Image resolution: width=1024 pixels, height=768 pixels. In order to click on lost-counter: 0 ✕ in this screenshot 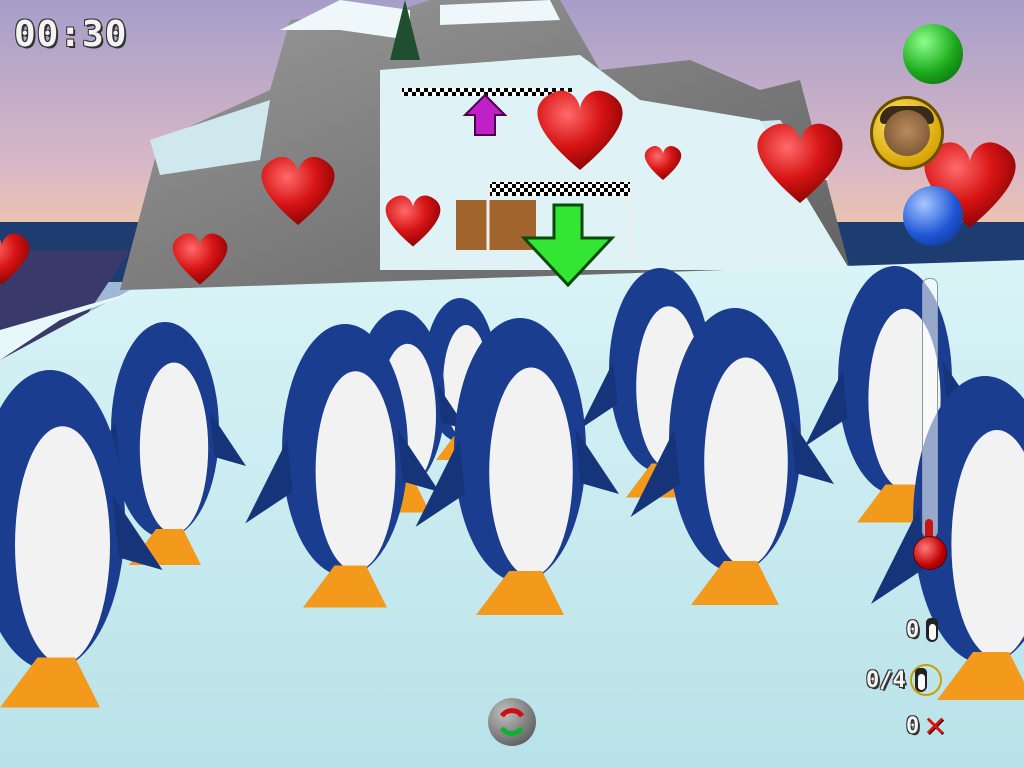, I will do `click(926, 726)`.